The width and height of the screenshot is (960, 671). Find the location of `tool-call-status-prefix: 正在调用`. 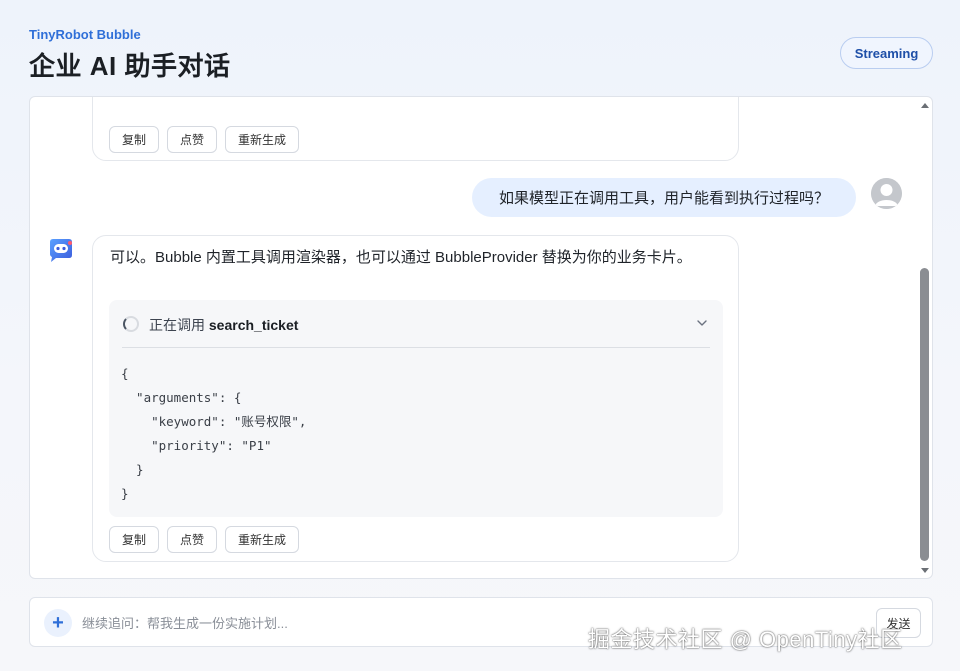

tool-call-status-prefix: 正在调用 is located at coordinates (177, 325).